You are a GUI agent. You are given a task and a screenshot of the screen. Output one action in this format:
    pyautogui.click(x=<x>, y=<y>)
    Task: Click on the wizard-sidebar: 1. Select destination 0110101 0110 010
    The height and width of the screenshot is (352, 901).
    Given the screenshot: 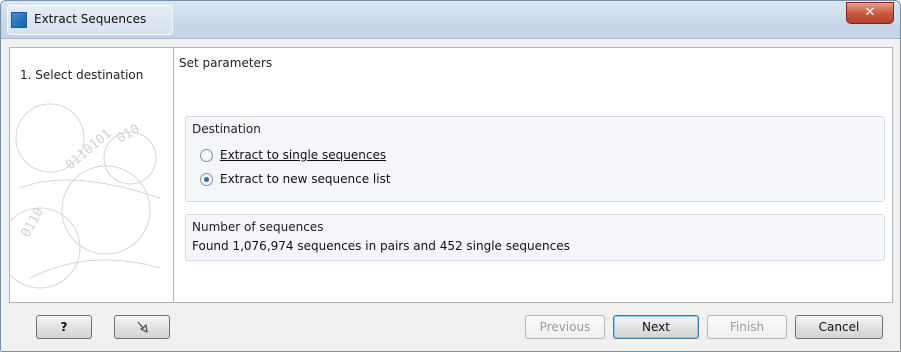 What is the action you would take?
    pyautogui.click(x=92, y=175)
    